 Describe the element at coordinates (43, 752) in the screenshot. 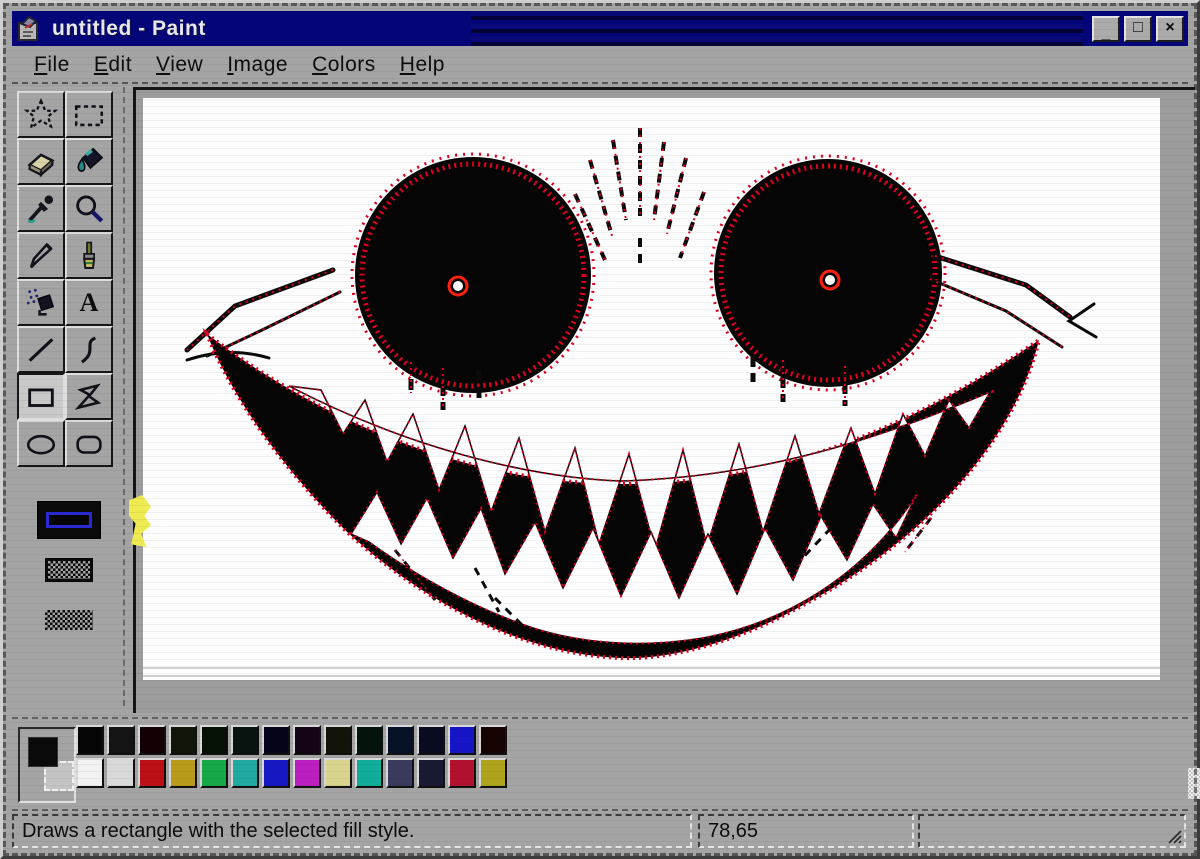

I see `foreground-color-swatch` at that location.